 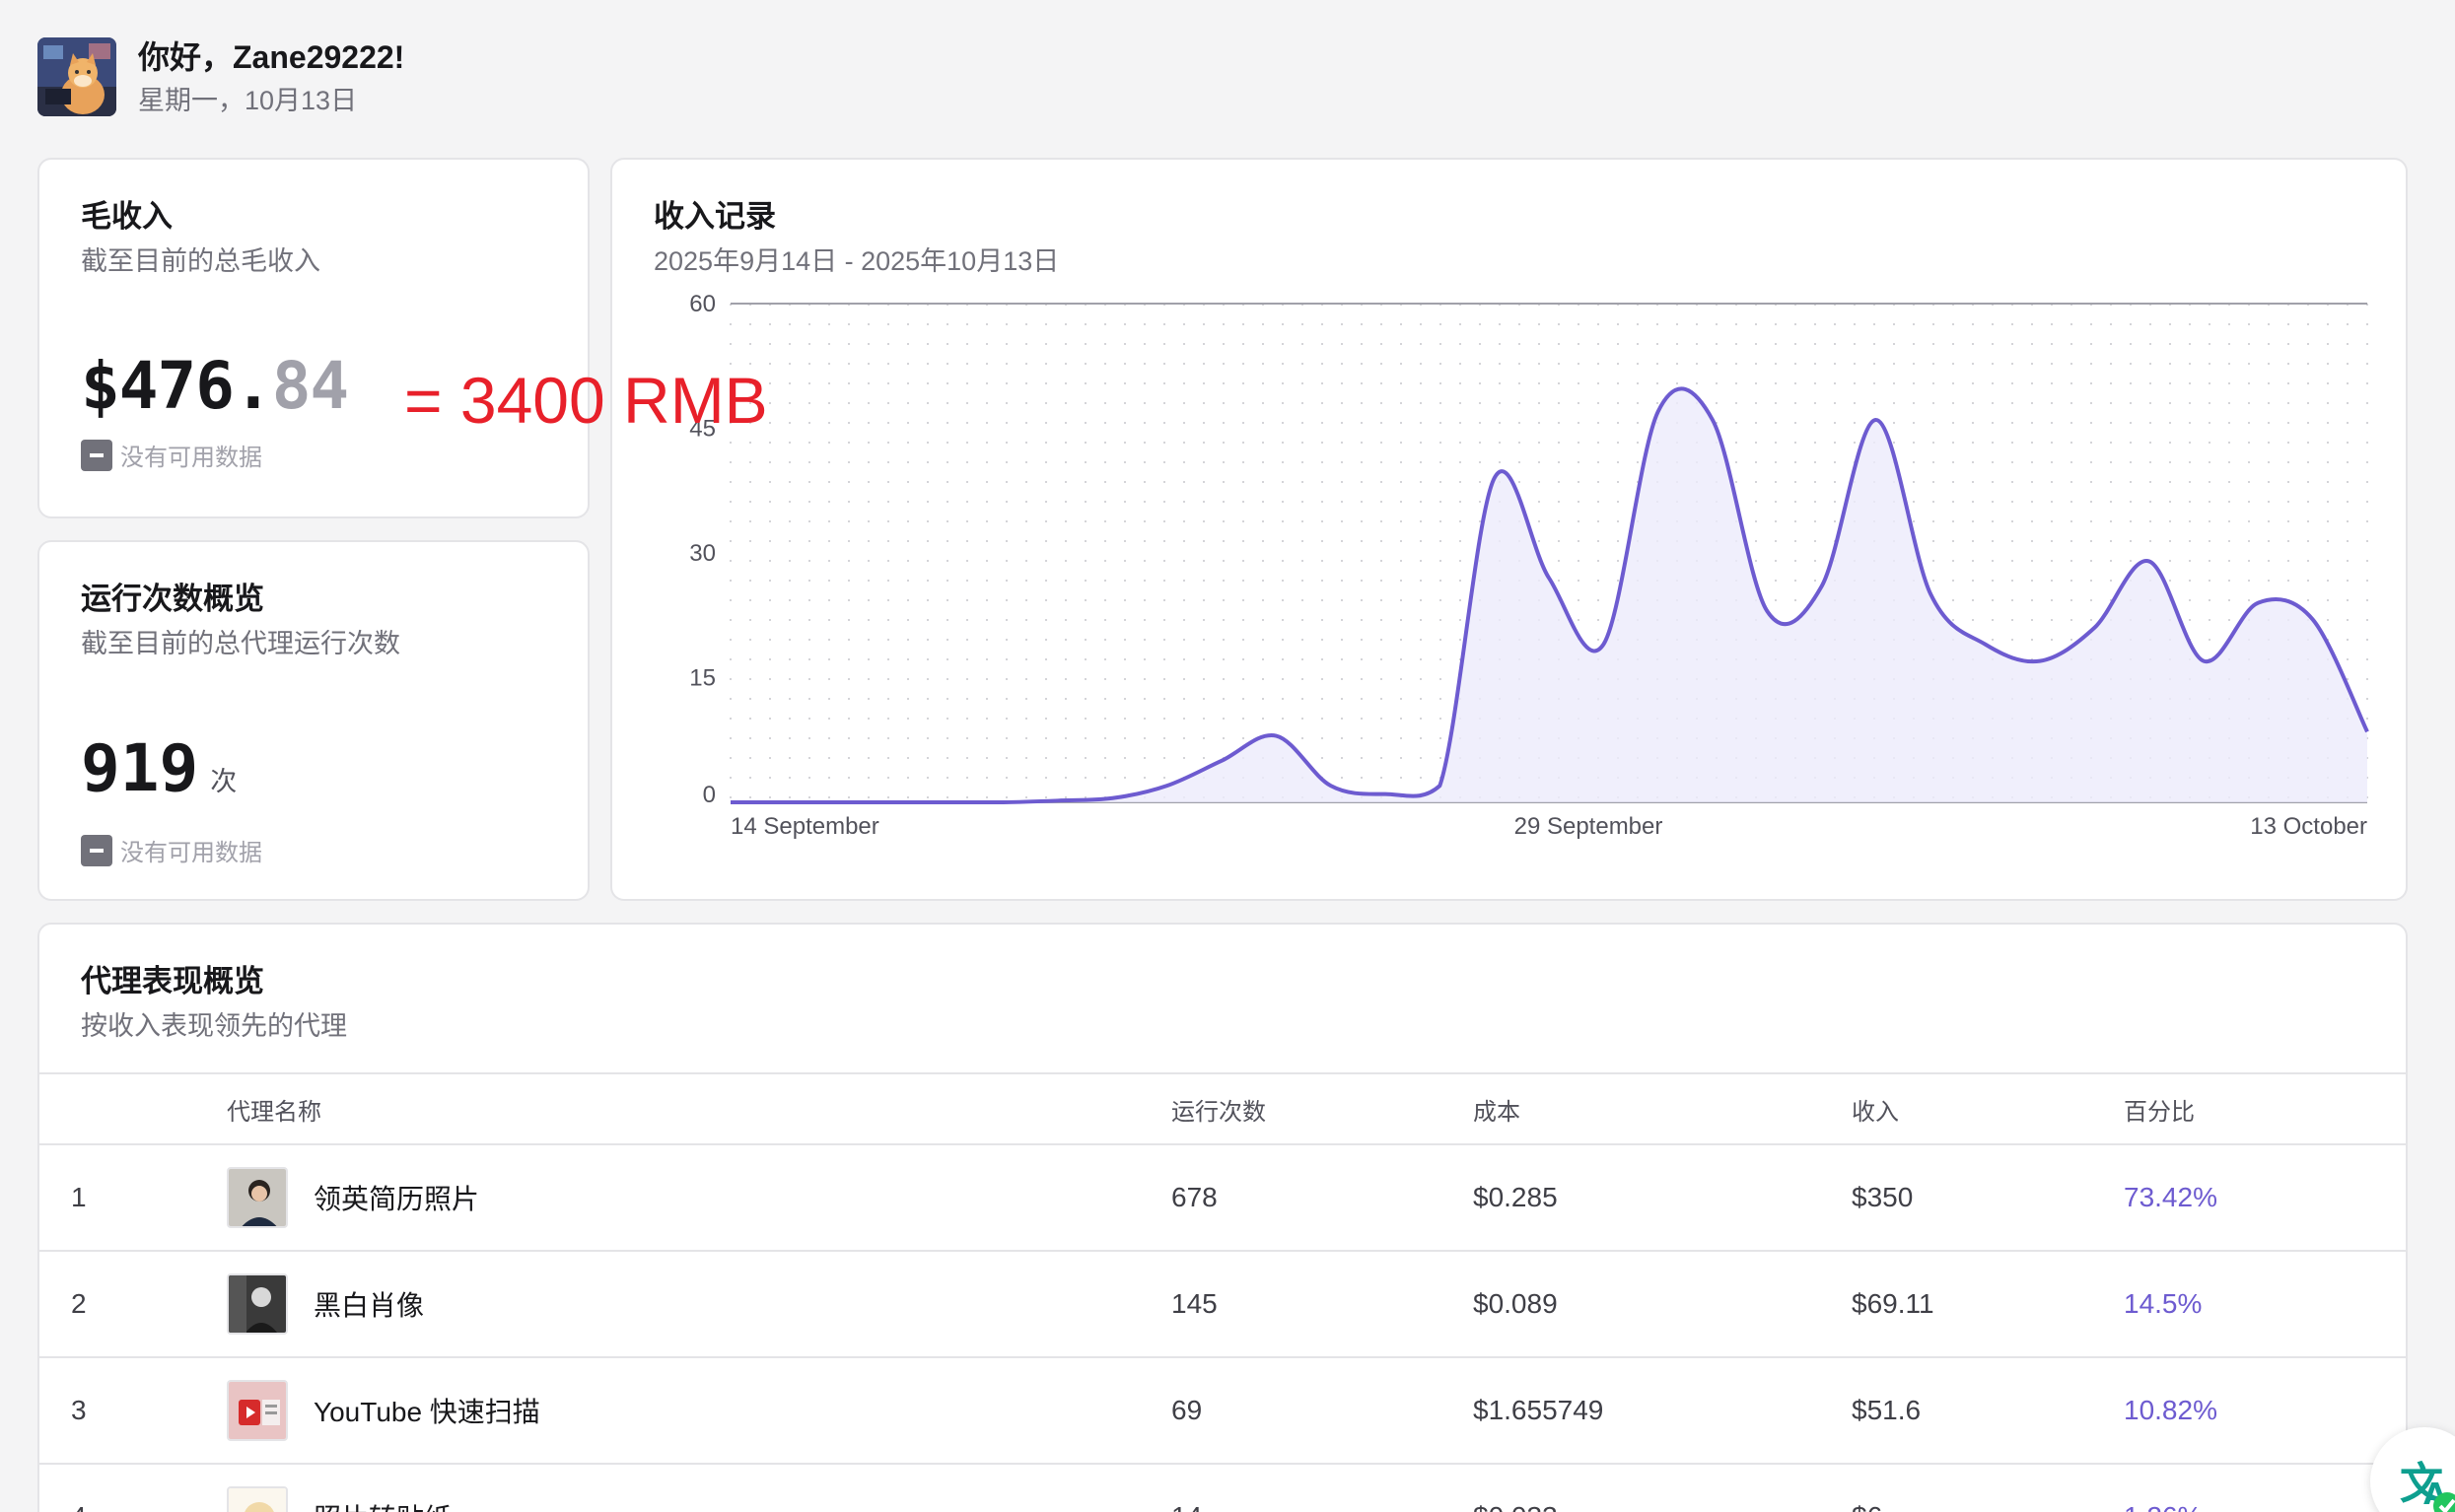 I want to click on agent-revenue: $51.6, so click(x=1887, y=1410).